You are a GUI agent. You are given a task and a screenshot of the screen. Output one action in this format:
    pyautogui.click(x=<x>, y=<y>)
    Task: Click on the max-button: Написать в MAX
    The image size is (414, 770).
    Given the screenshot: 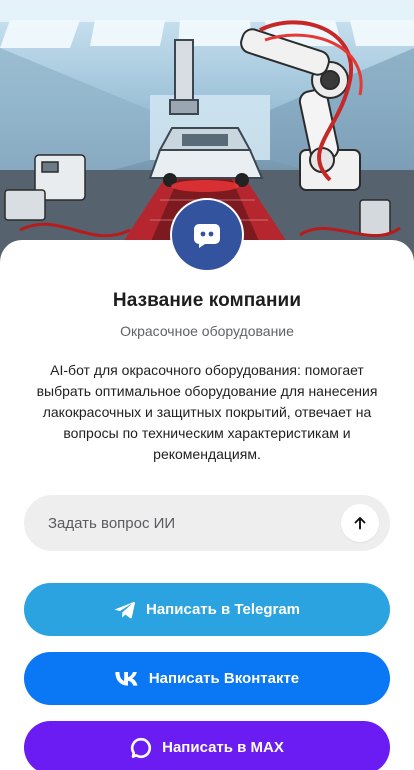 What is the action you would take?
    pyautogui.click(x=207, y=745)
    